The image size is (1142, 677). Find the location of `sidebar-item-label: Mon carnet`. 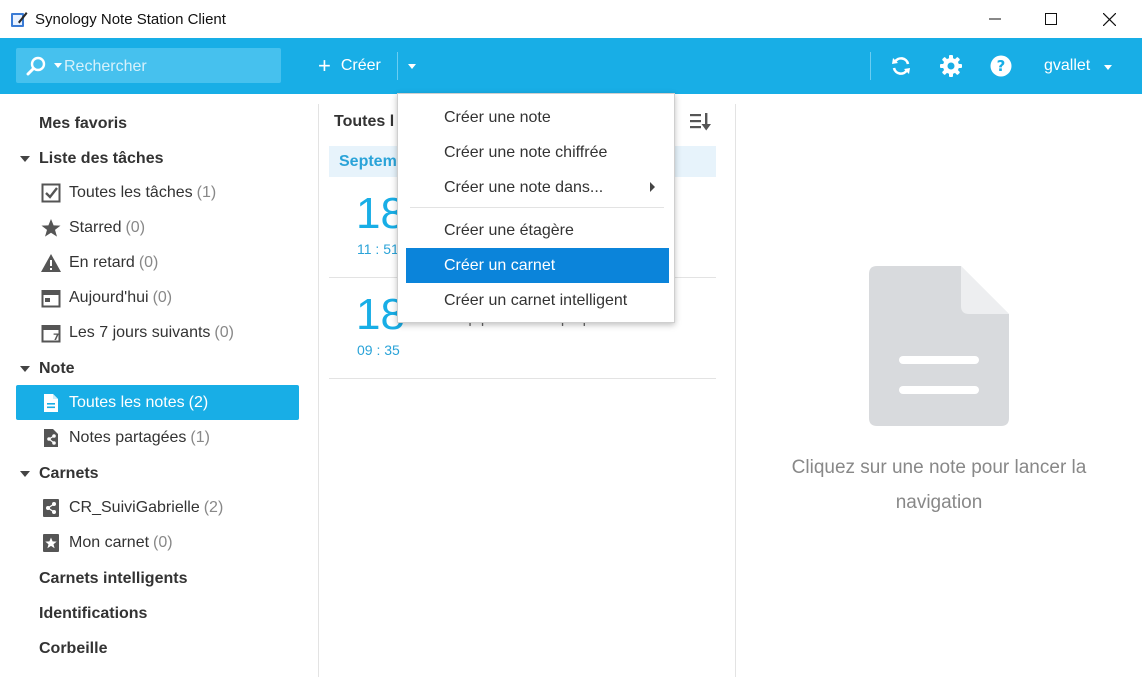

sidebar-item-label: Mon carnet is located at coordinates (109, 542).